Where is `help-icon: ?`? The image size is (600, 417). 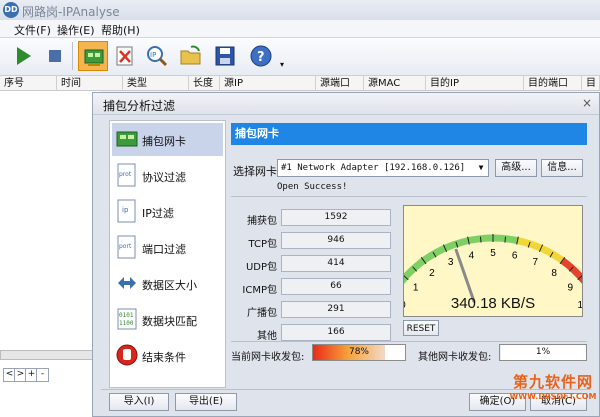
help-icon: ? is located at coordinates (261, 56).